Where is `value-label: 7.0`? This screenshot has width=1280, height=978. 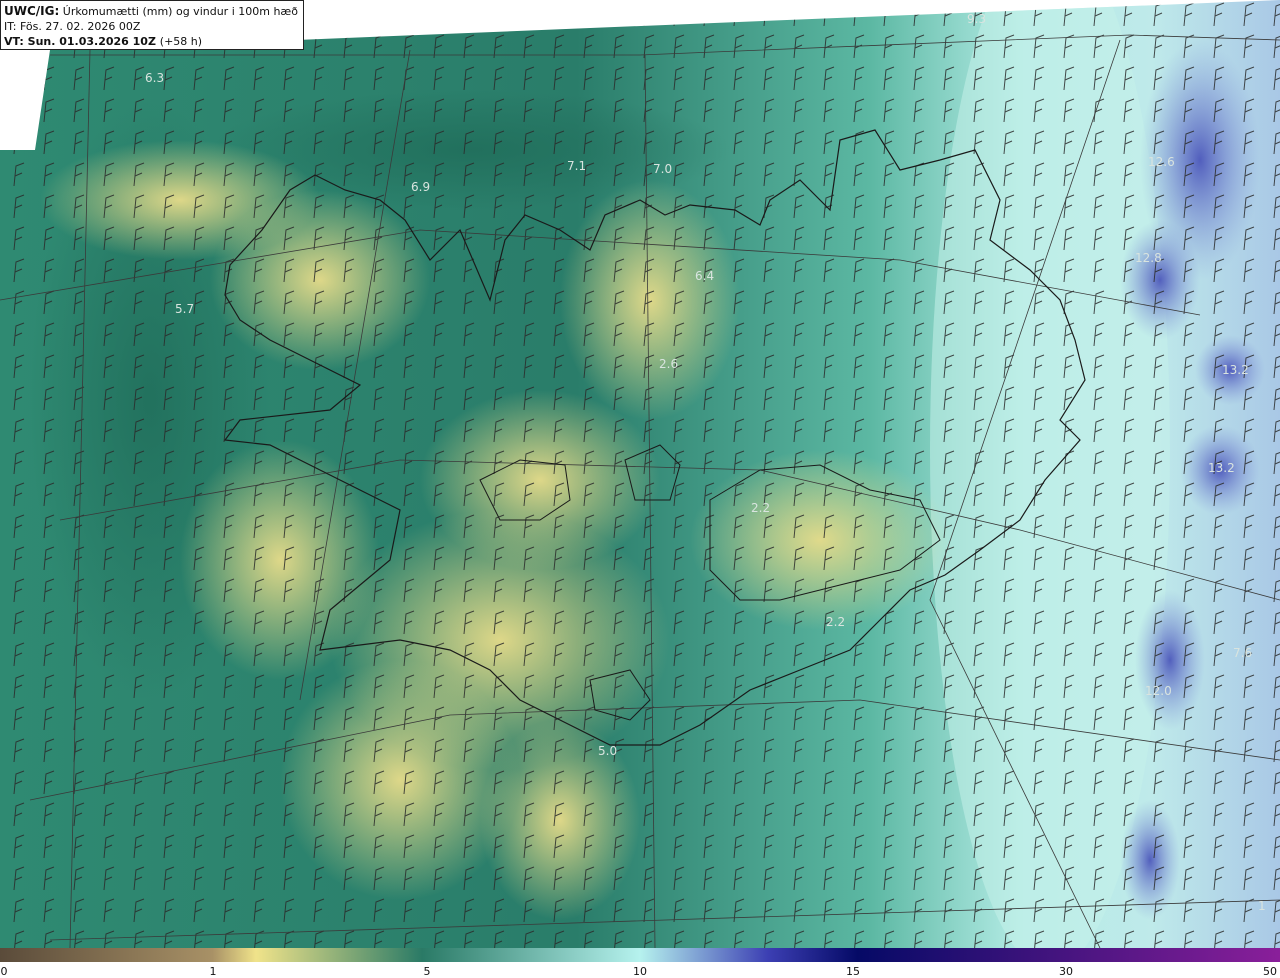 value-label: 7.0 is located at coordinates (662, 169).